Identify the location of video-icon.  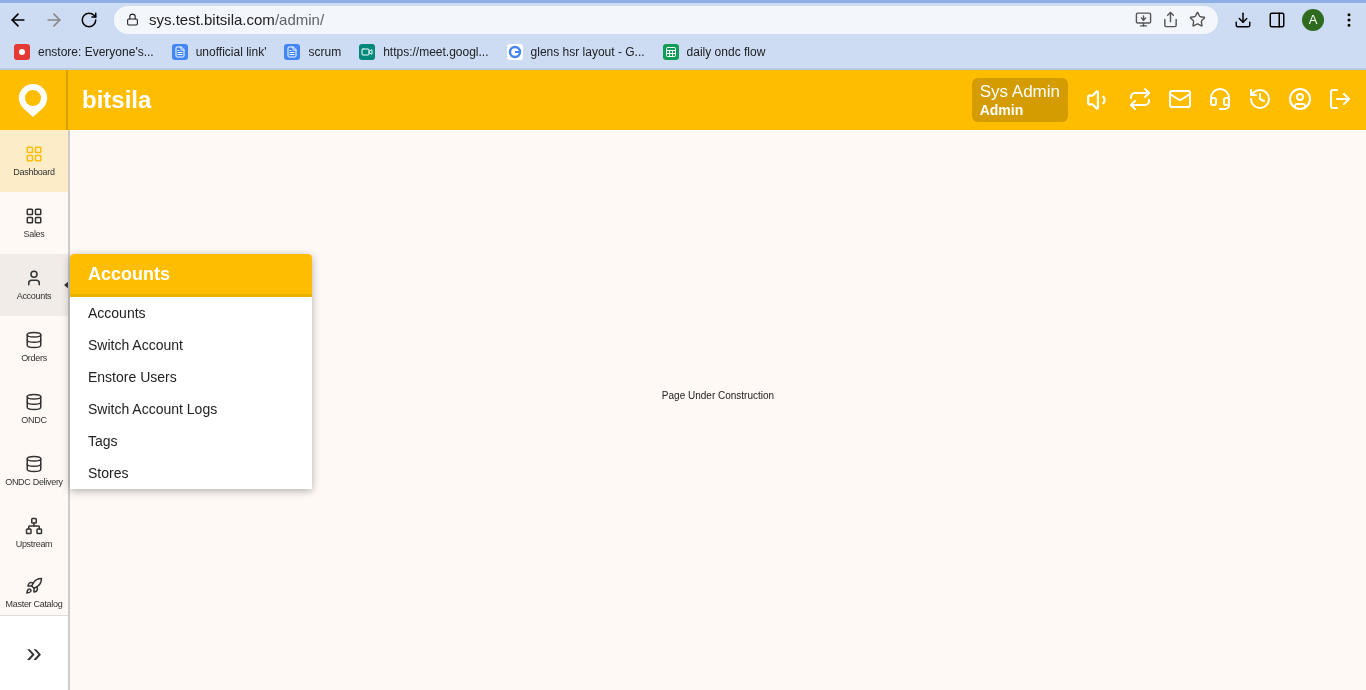
(367, 52).